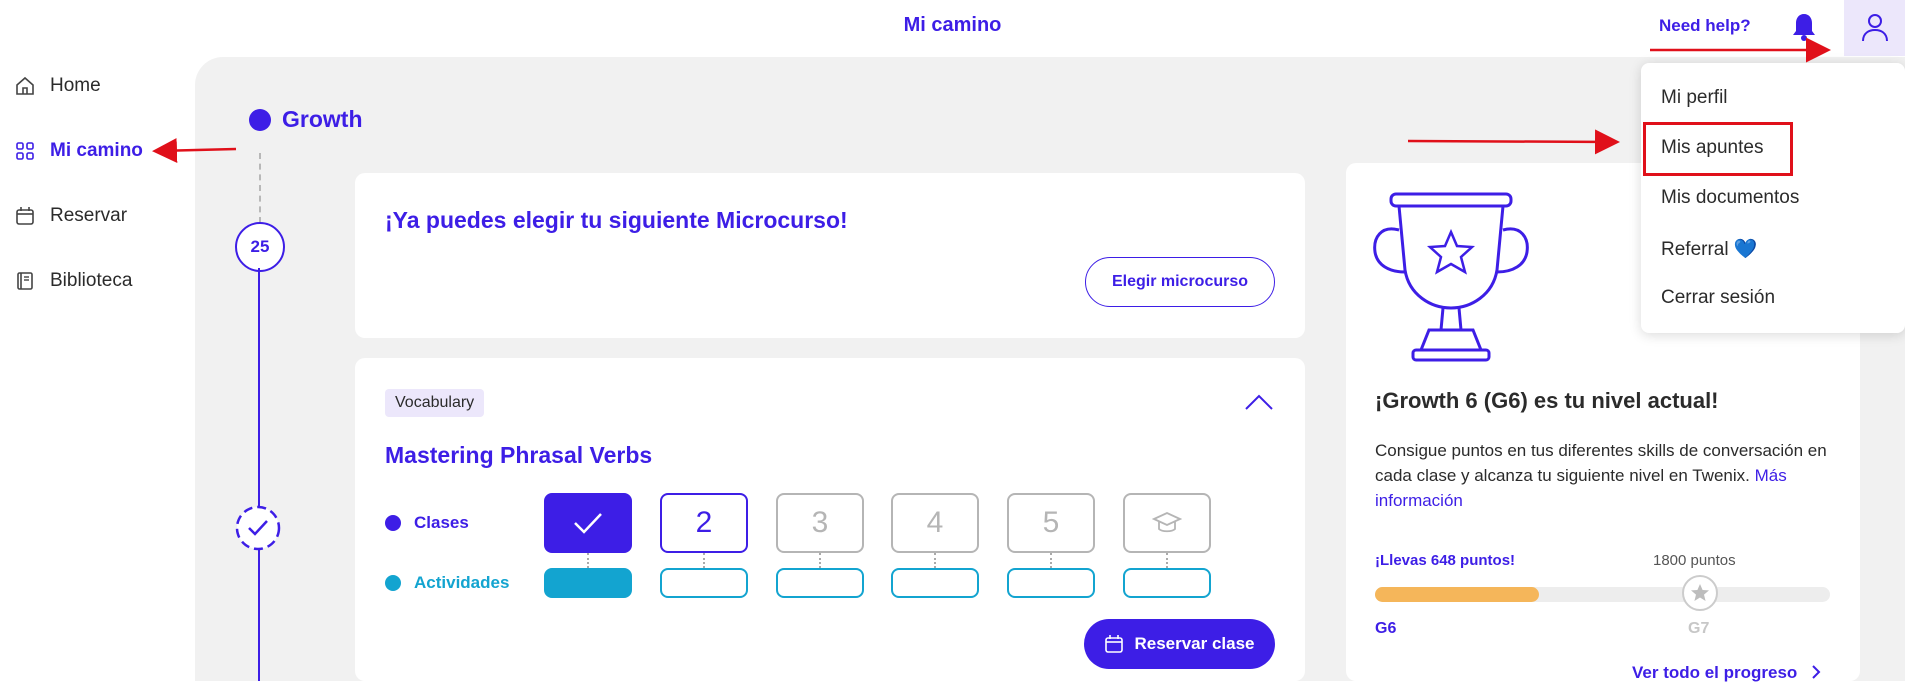 The height and width of the screenshot is (683, 1905). I want to click on grid-icon, so click(25, 151).